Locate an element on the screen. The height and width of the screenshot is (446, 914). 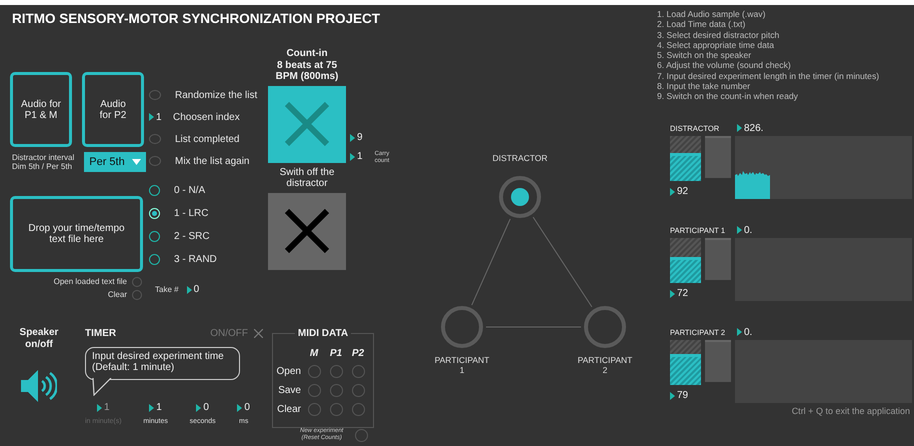
waveform-drawing is located at coordinates (752, 184).